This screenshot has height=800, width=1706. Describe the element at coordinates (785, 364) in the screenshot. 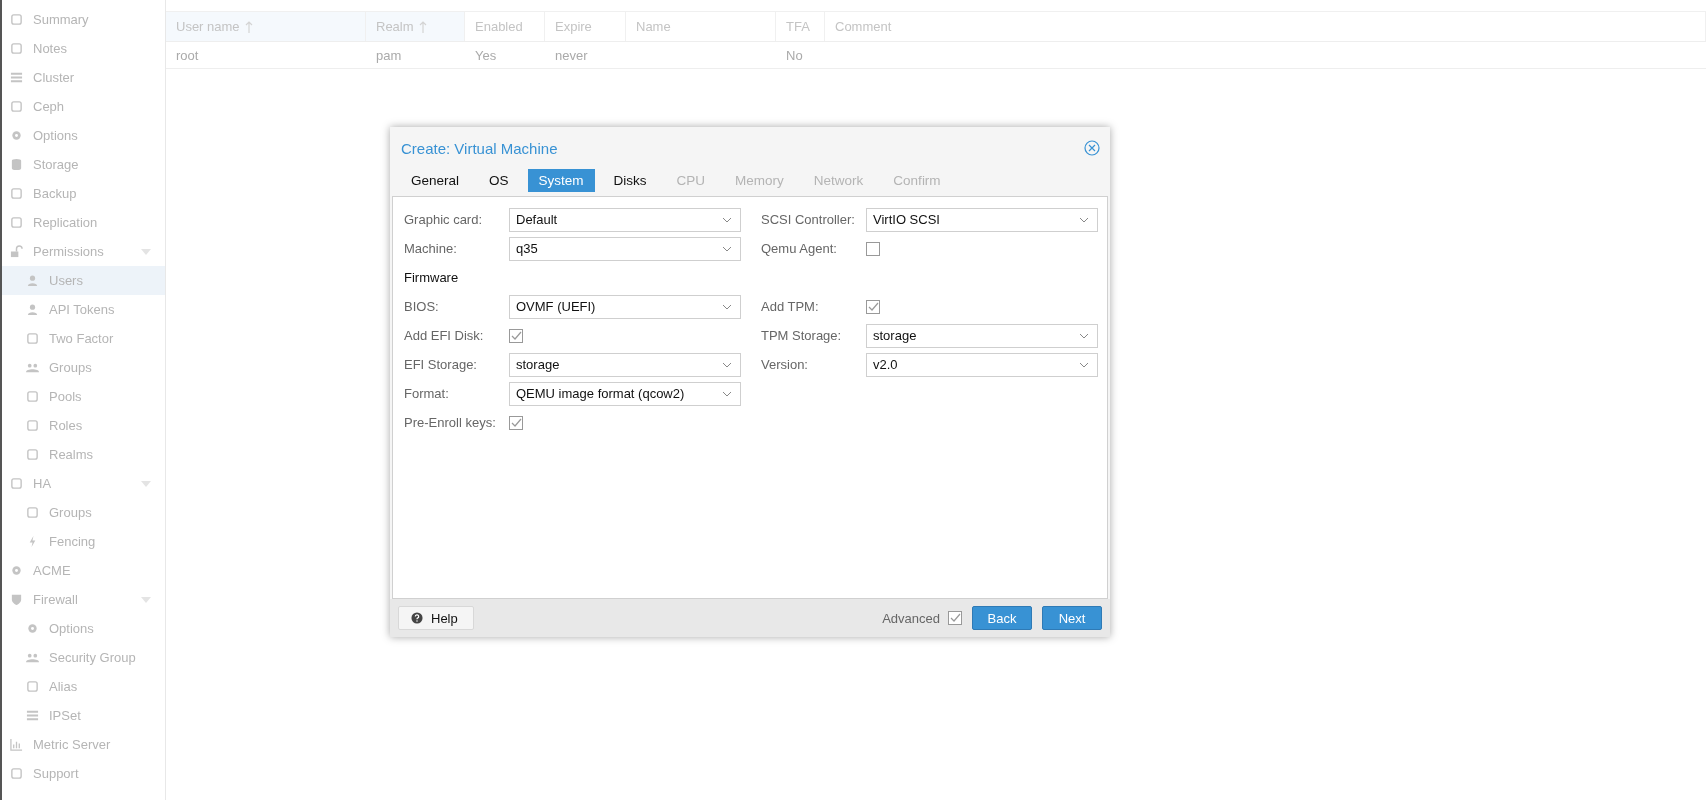

I see `field-label: Version:` at that location.